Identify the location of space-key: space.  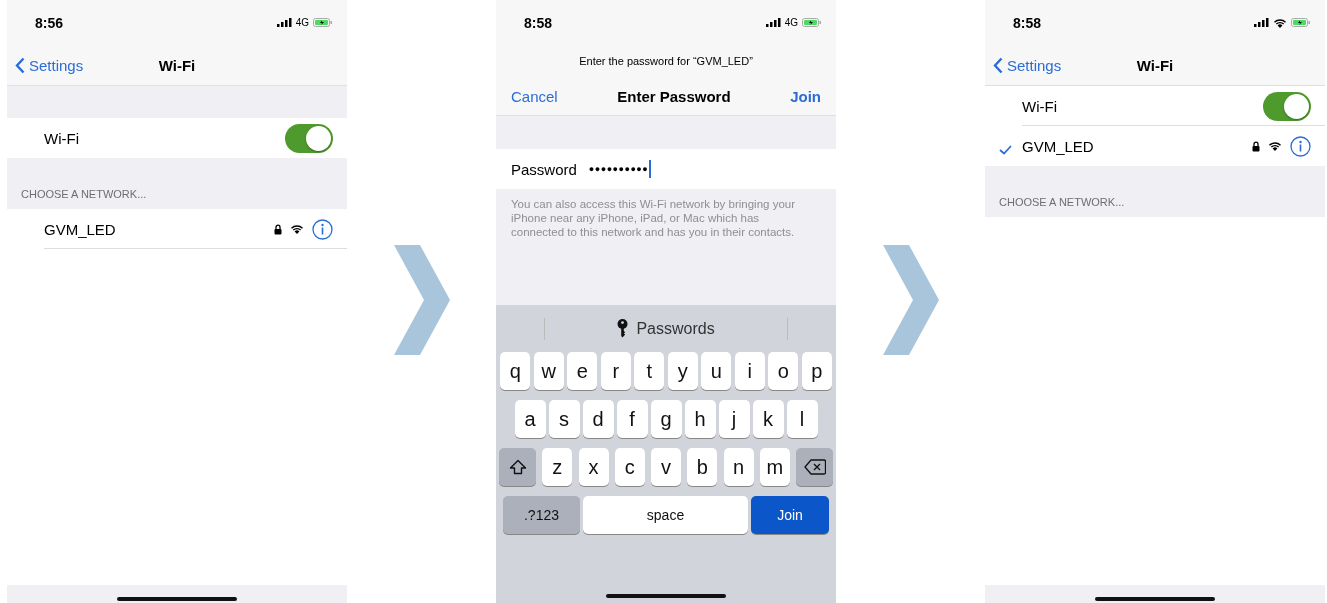
(665, 515).